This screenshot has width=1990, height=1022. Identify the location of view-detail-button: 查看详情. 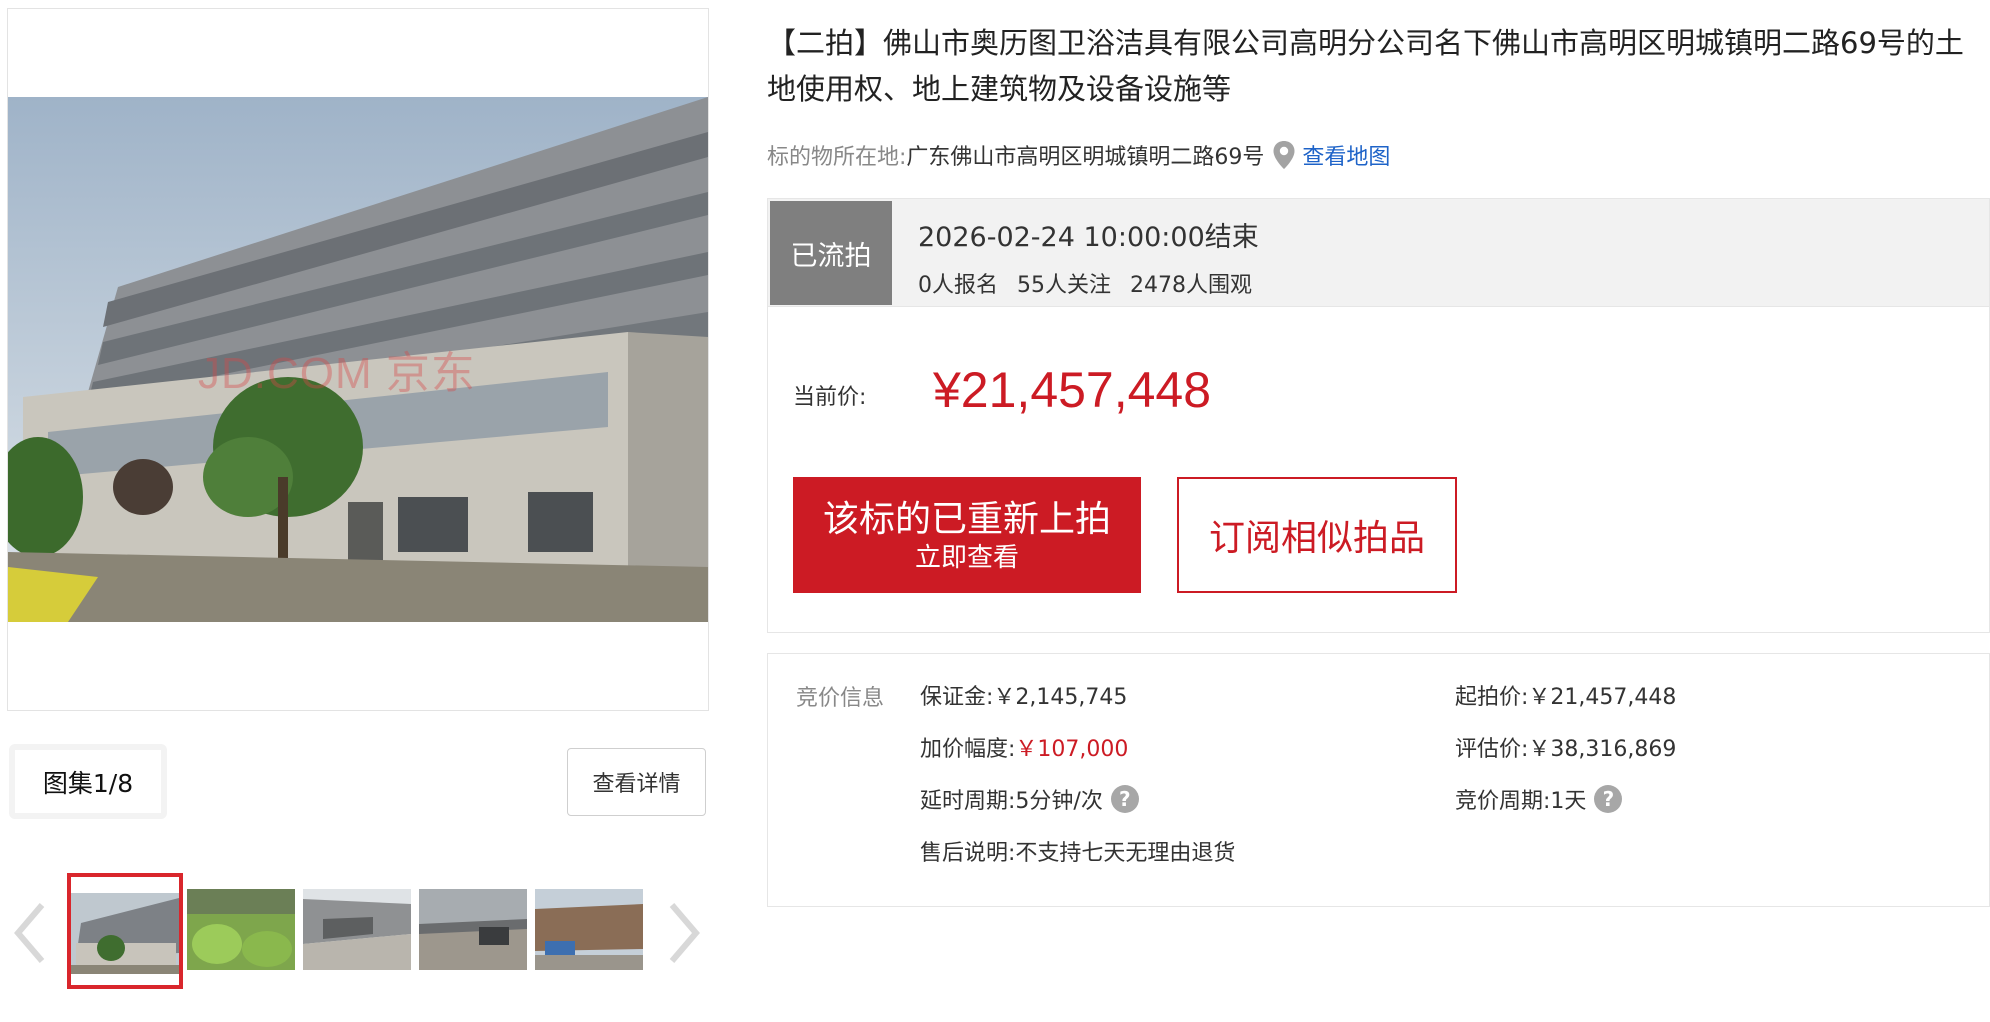
(636, 782).